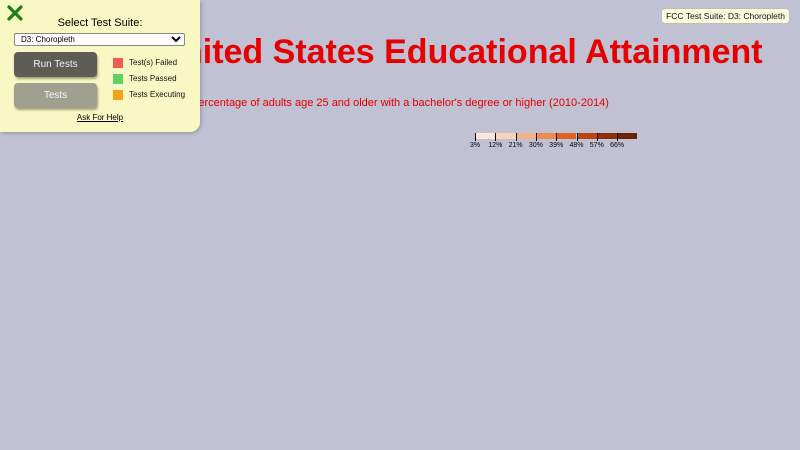  What do you see at coordinates (576, 145) in the screenshot?
I see `legend-tick-label: 48%` at bounding box center [576, 145].